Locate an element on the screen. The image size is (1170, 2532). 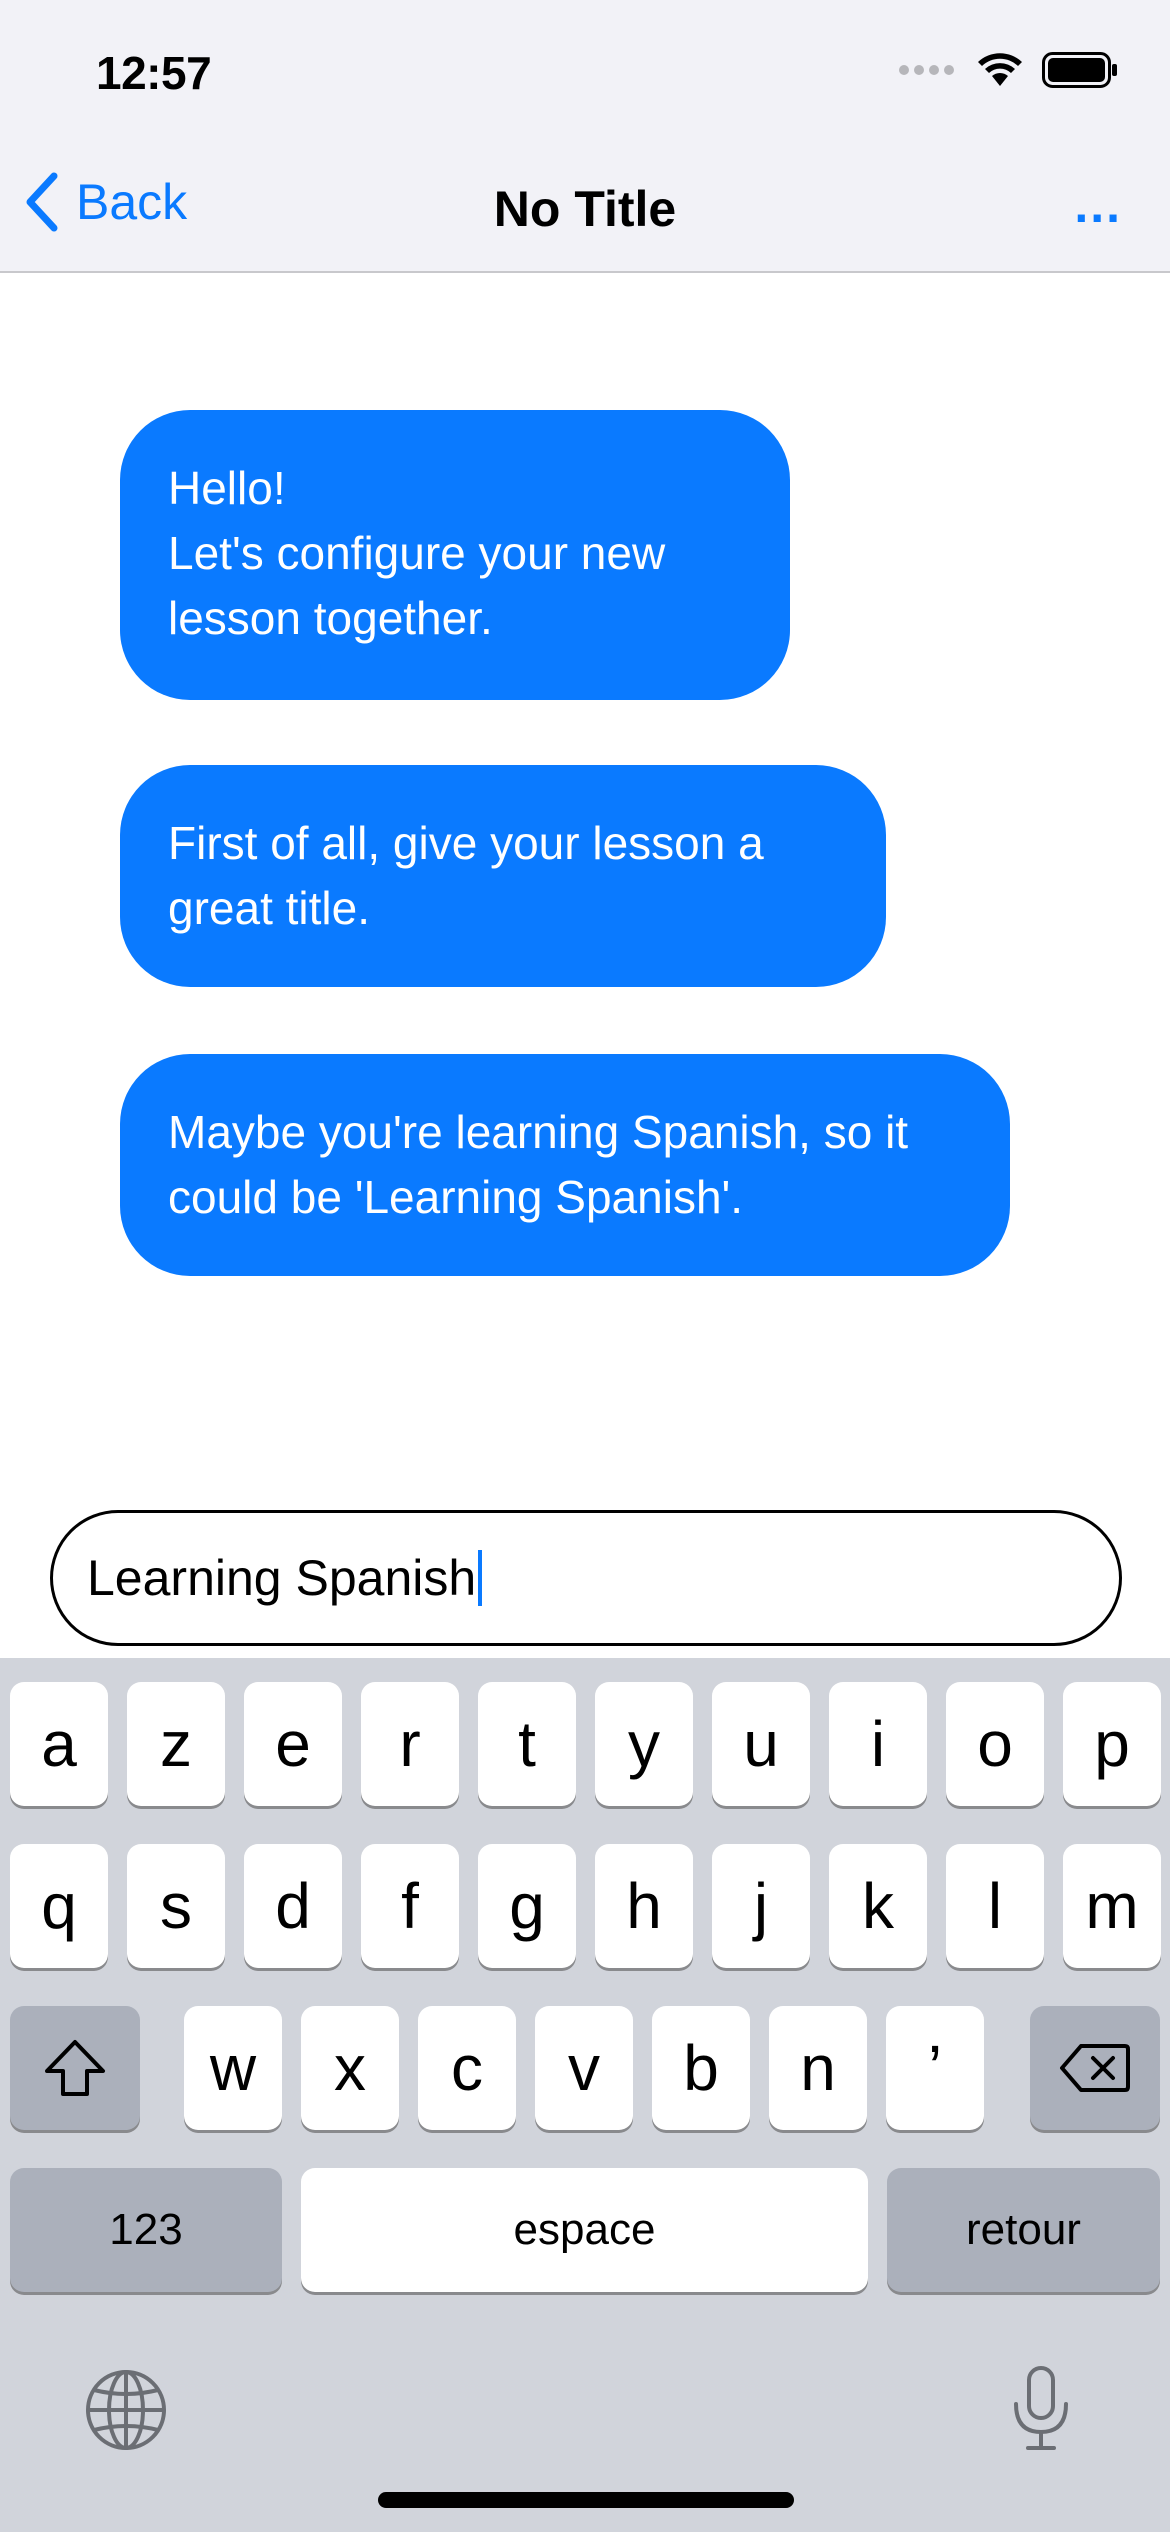
key-q: q is located at coordinates (59, 1906).